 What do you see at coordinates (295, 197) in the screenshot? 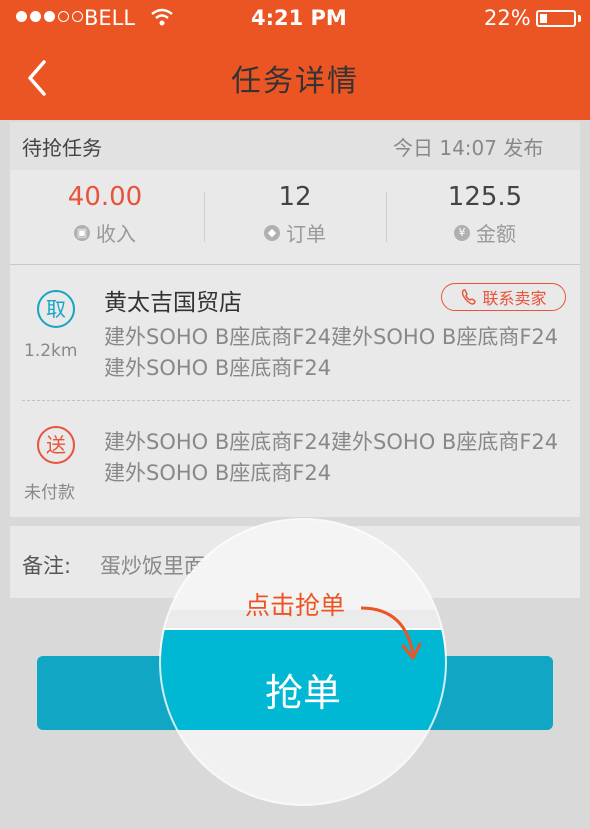
I see `orders-value: 12` at bounding box center [295, 197].